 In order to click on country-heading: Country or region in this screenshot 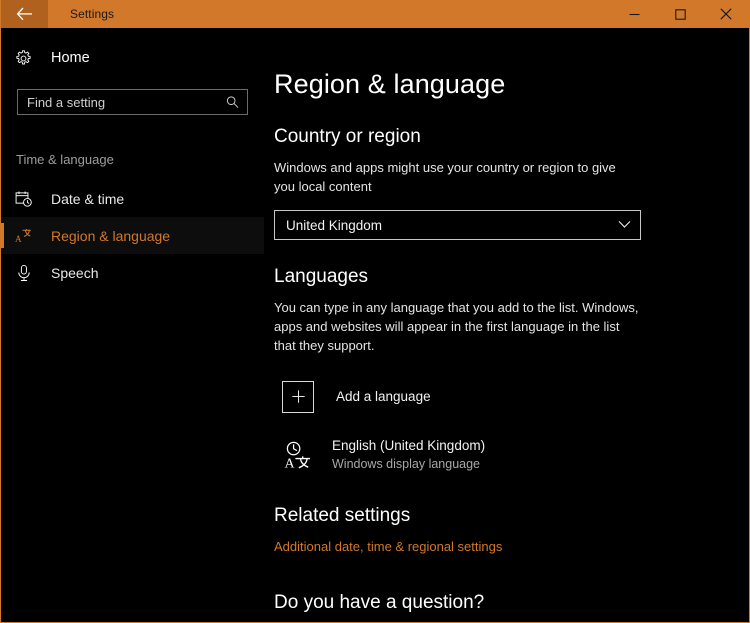, I will do `click(347, 136)`.